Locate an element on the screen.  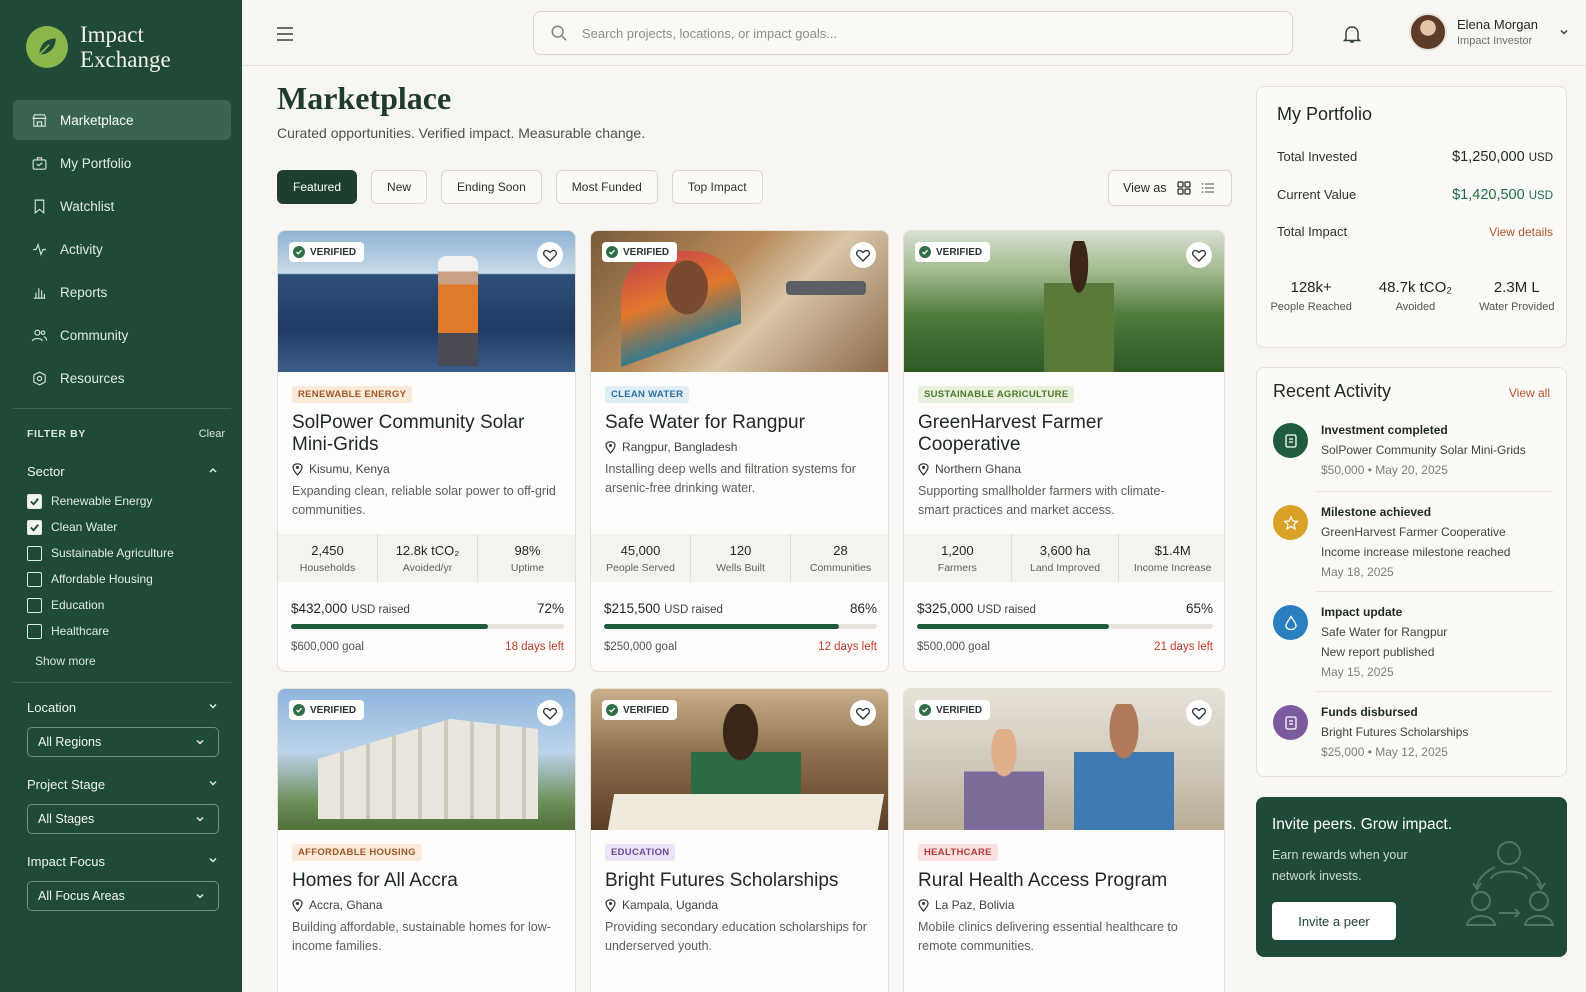
stat-label: Avoided/yr is located at coordinates (427, 568).